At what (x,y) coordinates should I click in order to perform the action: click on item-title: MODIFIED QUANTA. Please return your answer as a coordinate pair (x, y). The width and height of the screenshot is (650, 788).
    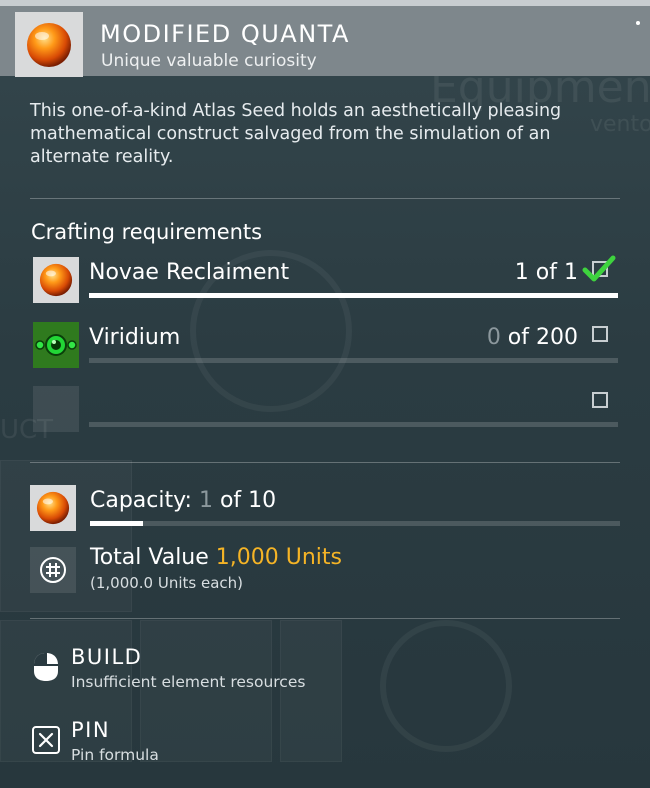
    Looking at the image, I should click on (225, 34).